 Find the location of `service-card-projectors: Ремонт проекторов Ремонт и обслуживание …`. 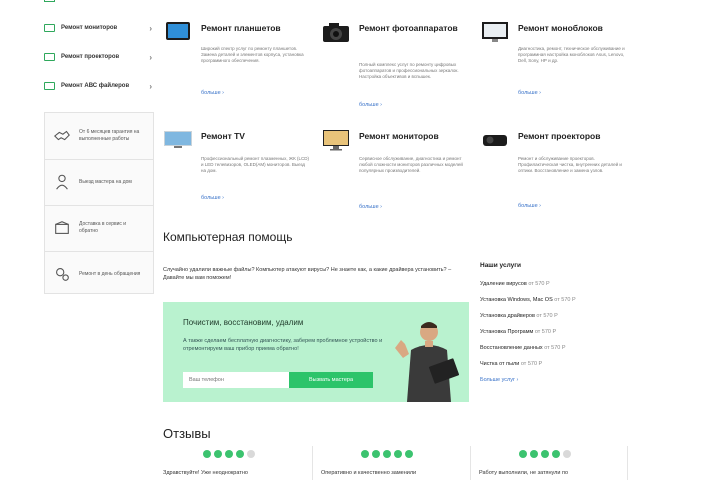

service-card-projectors: Ремонт проекторов Ремонт и обслуживание … is located at coordinates (555, 171).